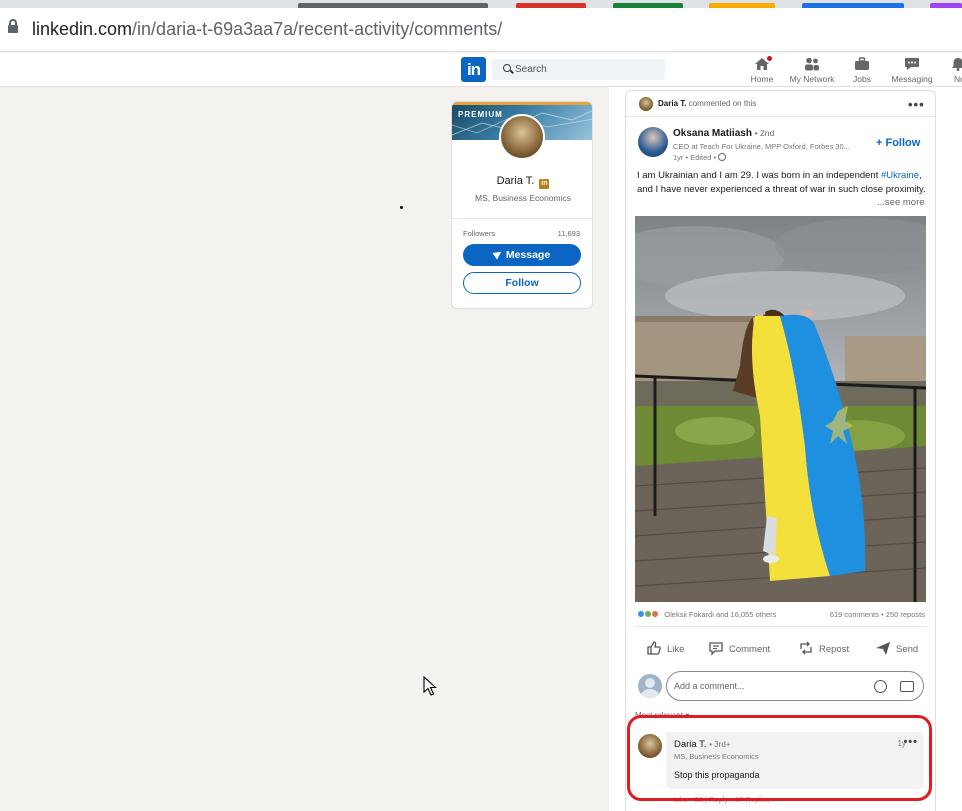 Image resolution: width=962 pixels, height=811 pixels. I want to click on see-more-link: ...see more, so click(901, 202).